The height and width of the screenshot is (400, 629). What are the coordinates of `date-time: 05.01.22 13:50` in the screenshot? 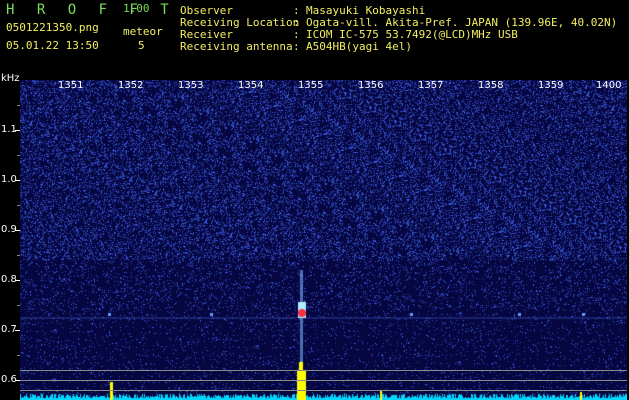 It's located at (52, 45).